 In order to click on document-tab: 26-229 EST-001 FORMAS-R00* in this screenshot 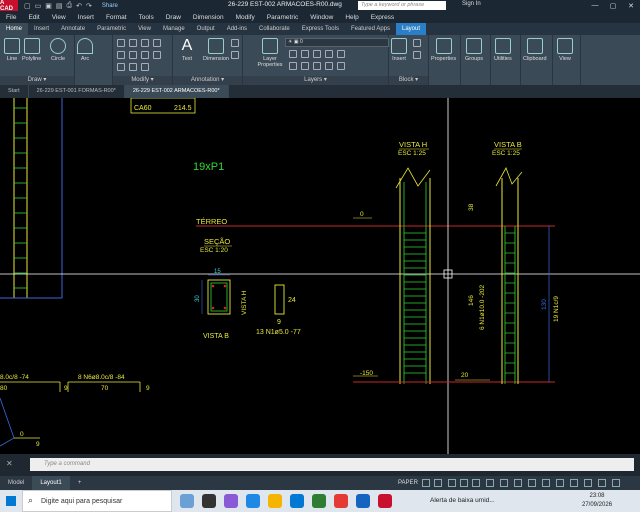, I will do `click(77, 91)`.